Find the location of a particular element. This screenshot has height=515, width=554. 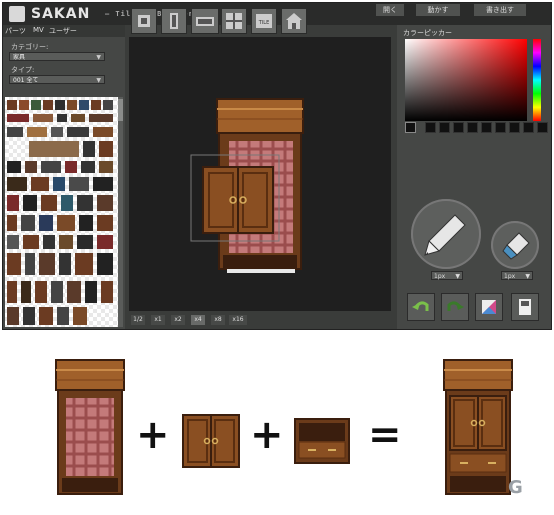

type-select: 001 全て ▼ is located at coordinates (57, 79).